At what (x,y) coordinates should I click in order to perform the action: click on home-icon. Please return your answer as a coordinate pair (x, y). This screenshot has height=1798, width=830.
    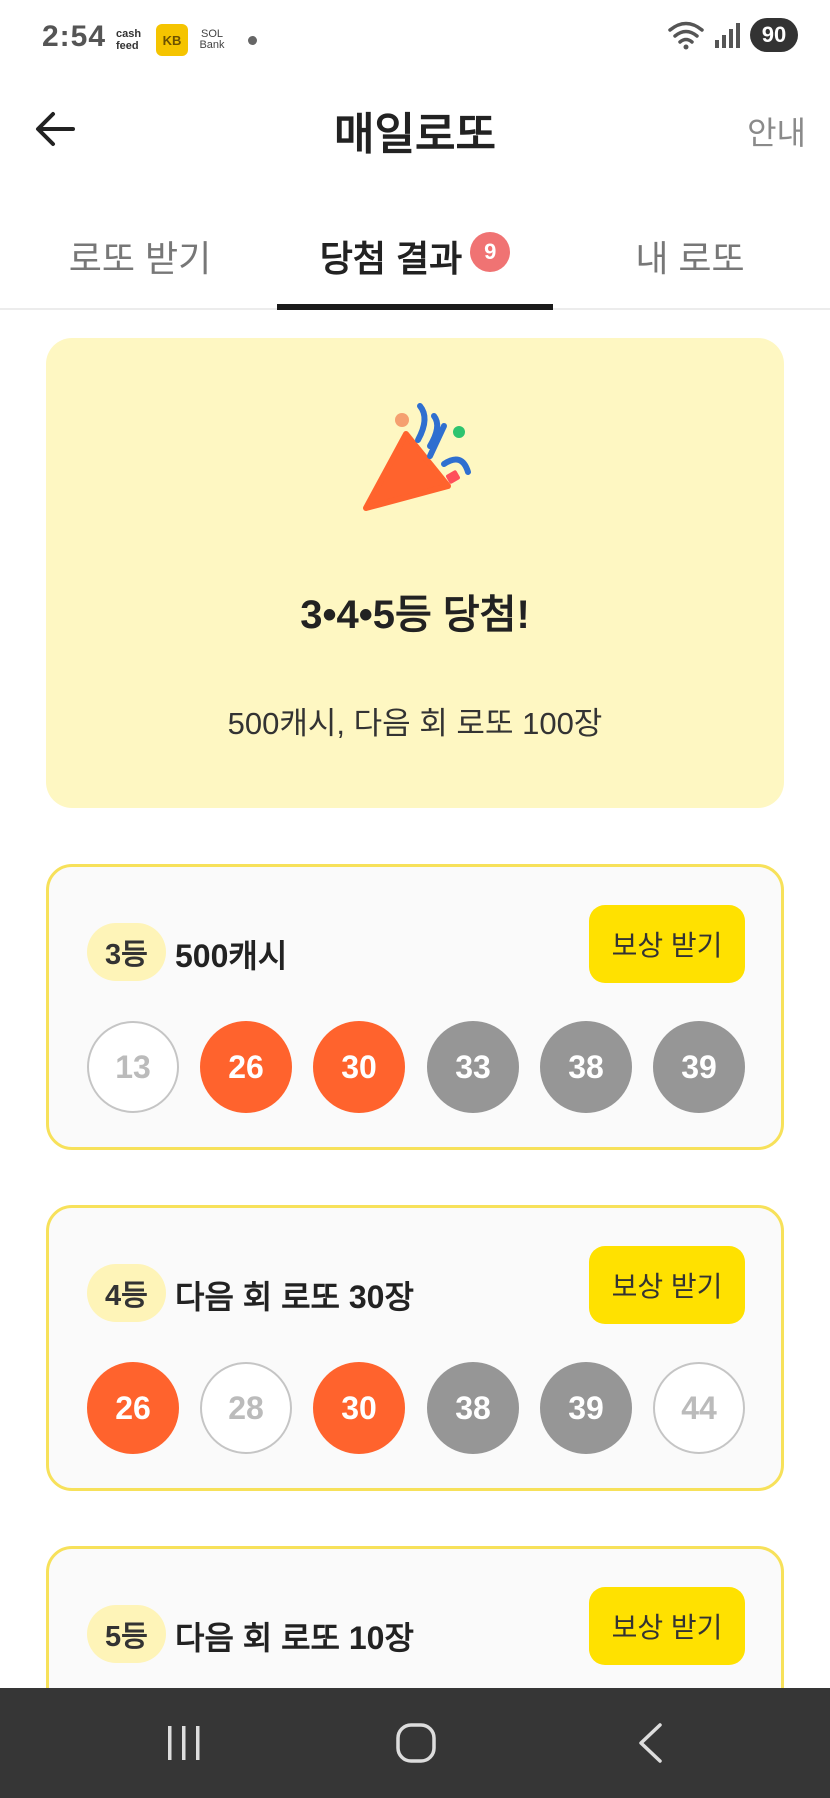
    Looking at the image, I should click on (416, 1743).